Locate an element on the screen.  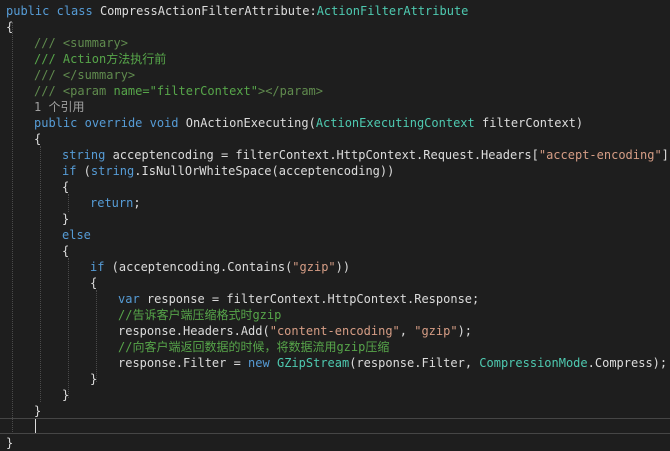
indent-guide-if is located at coordinates (68, 203).